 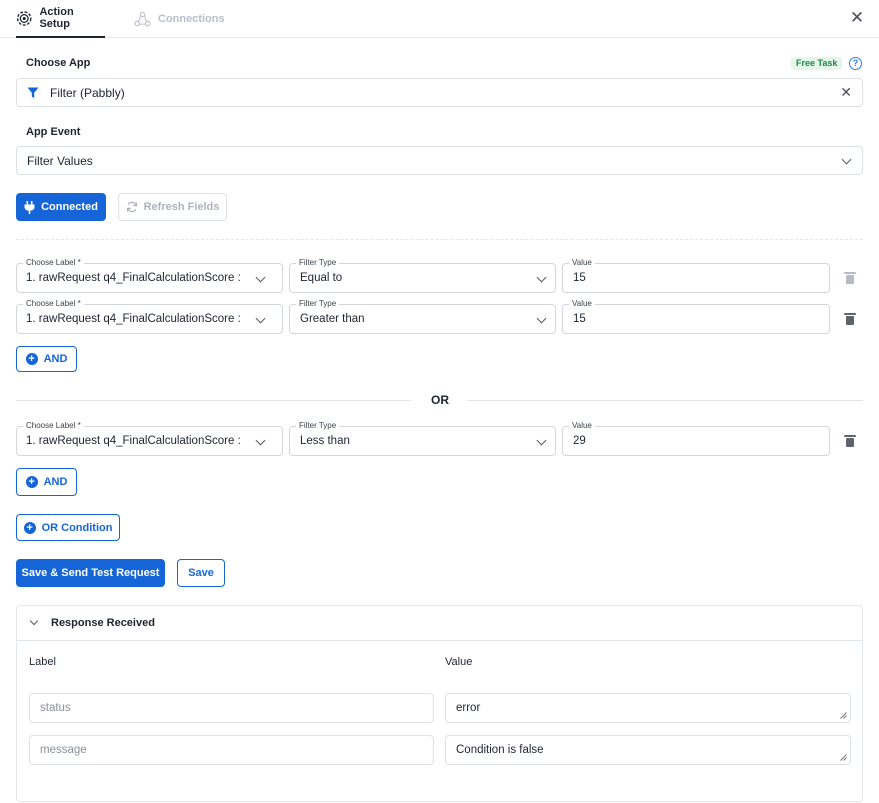 What do you see at coordinates (439, 19) in the screenshot?
I see `tab-bar: Action Setup Connections ✕` at bounding box center [439, 19].